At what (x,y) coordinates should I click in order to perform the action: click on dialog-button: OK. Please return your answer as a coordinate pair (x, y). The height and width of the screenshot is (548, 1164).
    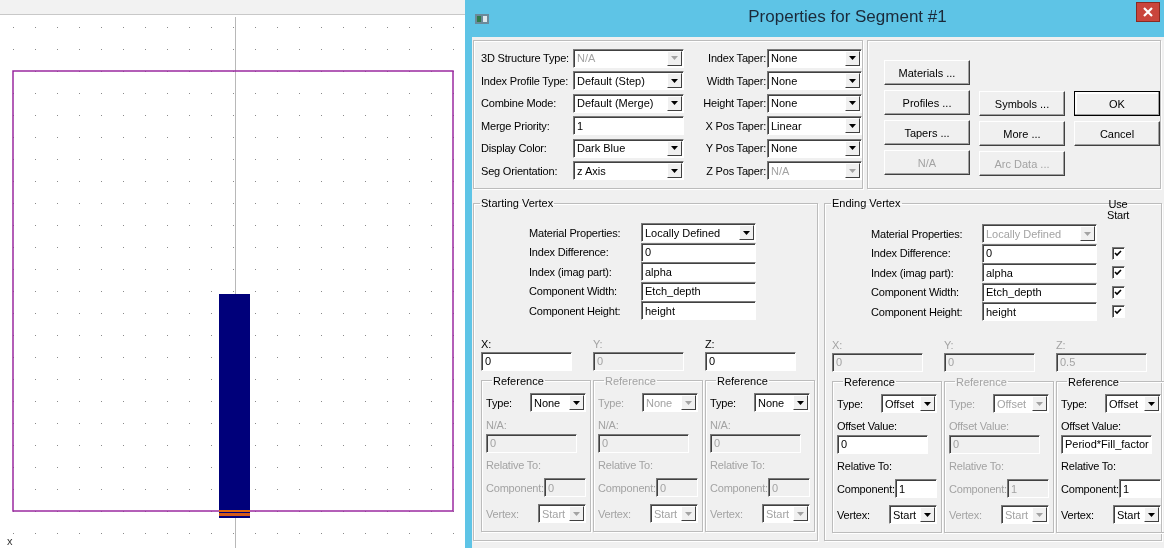
    Looking at the image, I should click on (1117, 103).